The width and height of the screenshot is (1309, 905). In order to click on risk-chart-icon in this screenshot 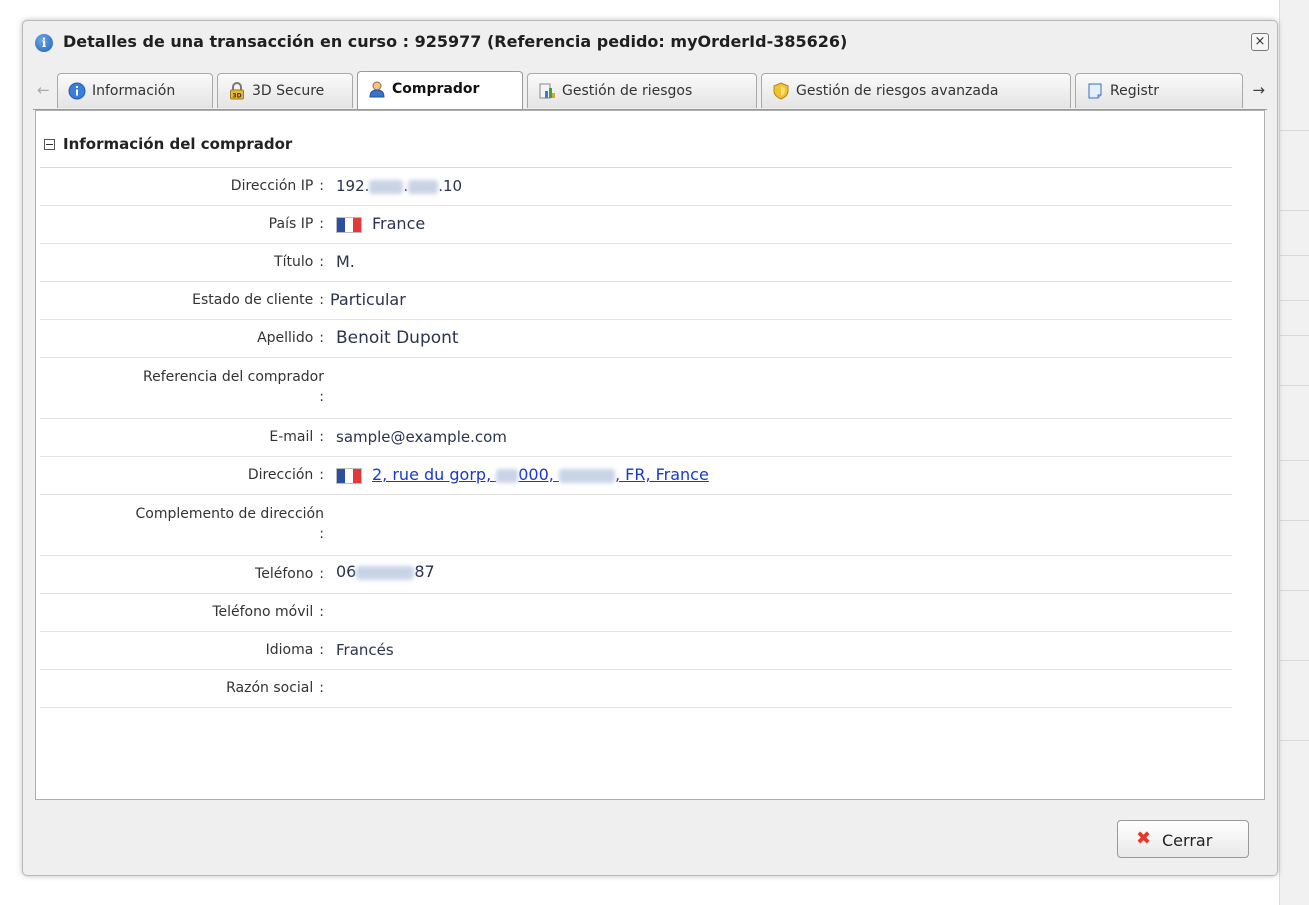, I will do `click(547, 91)`.